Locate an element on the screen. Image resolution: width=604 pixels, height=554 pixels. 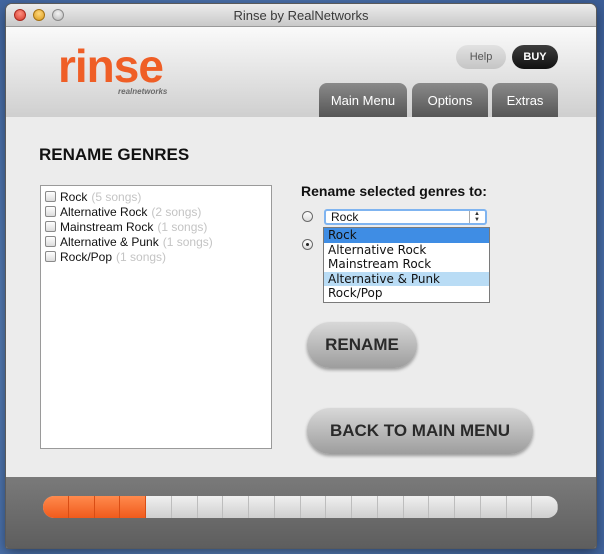
dropdown-option-mainstream-rock: Mainstream Rock is located at coordinates (406, 264).